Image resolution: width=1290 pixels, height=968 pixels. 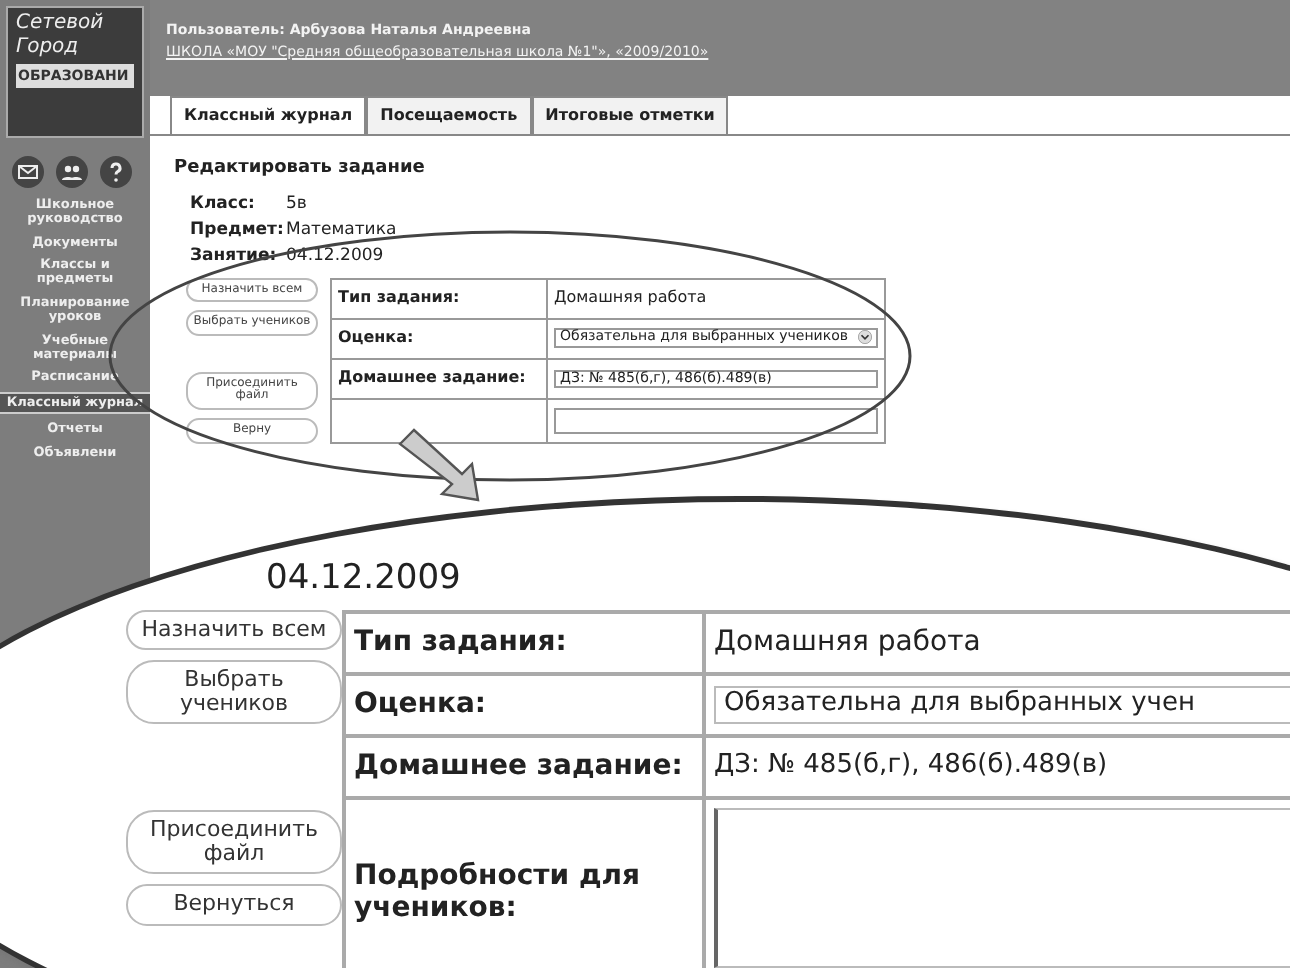 I want to click on text-area, so click(x=716, y=420).